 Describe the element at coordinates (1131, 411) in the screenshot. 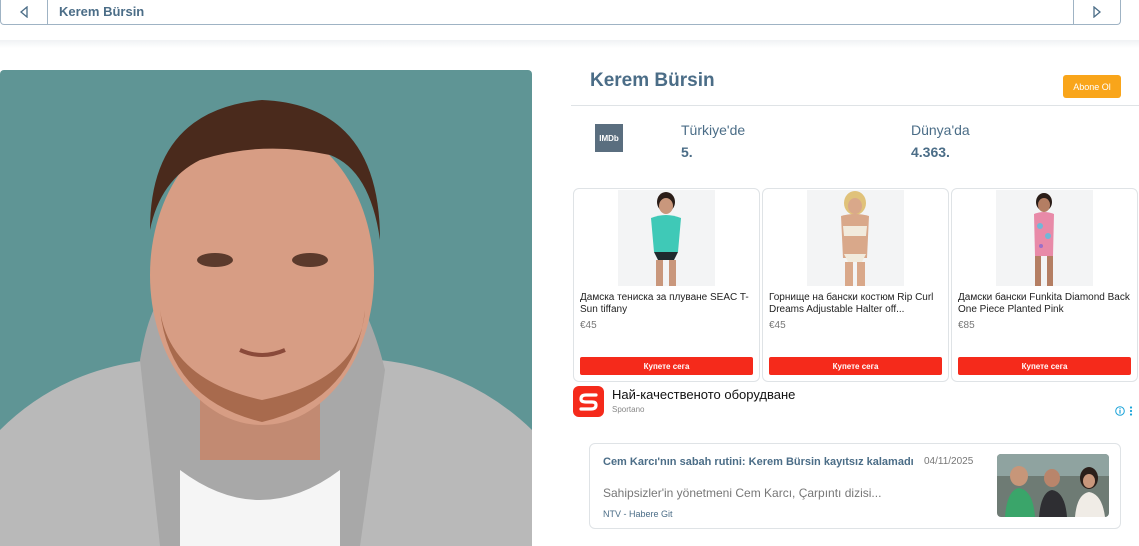

I see `more-options-icon` at that location.